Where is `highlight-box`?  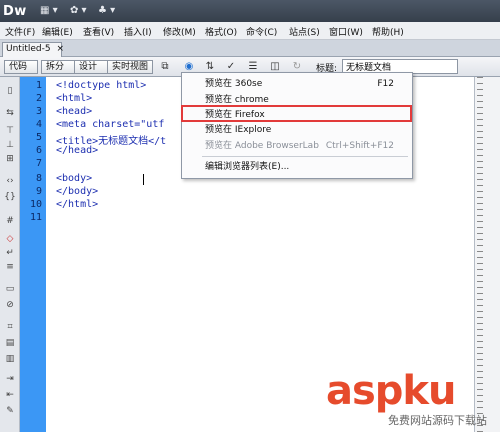
highlight-box is located at coordinates (296, 113).